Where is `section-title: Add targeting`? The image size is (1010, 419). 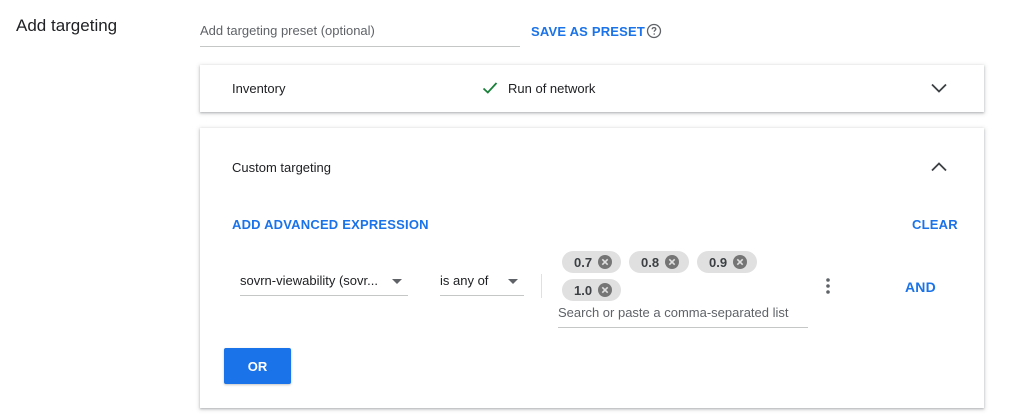 section-title: Add targeting is located at coordinates (67, 25).